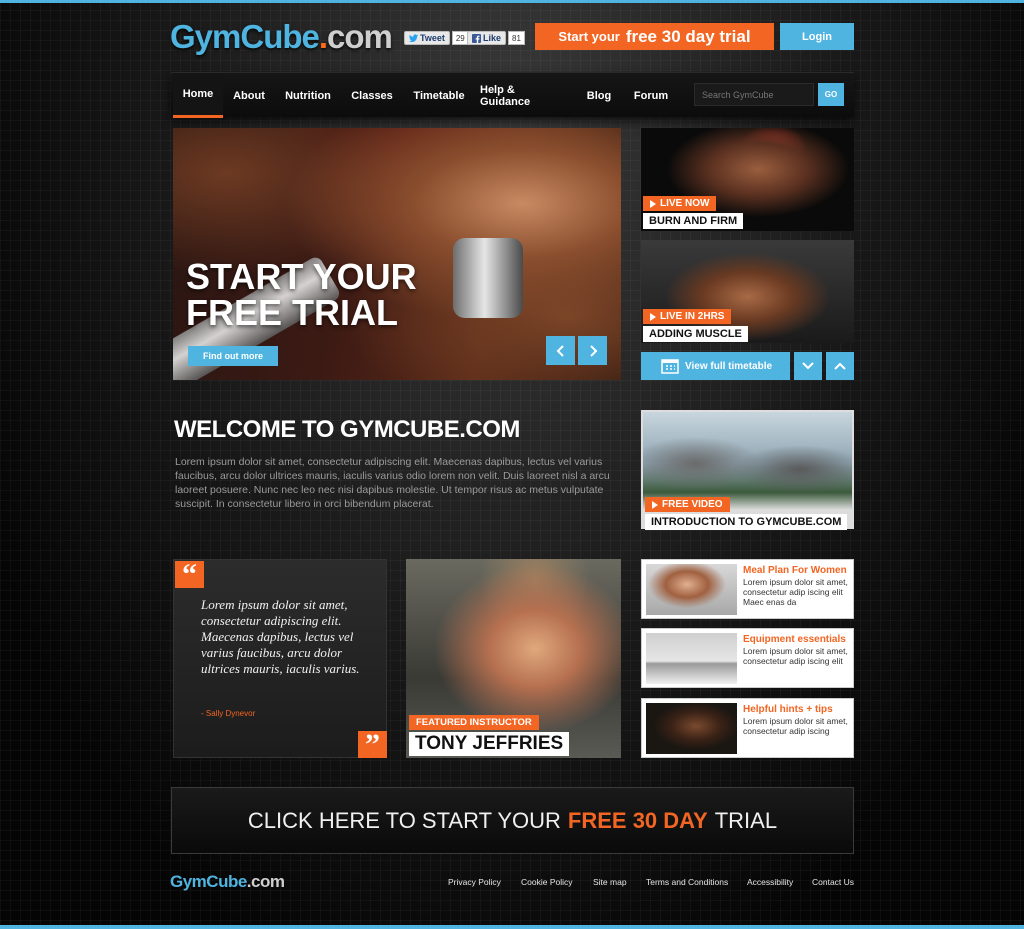  I want to click on chevron-up-icon, so click(840, 366).